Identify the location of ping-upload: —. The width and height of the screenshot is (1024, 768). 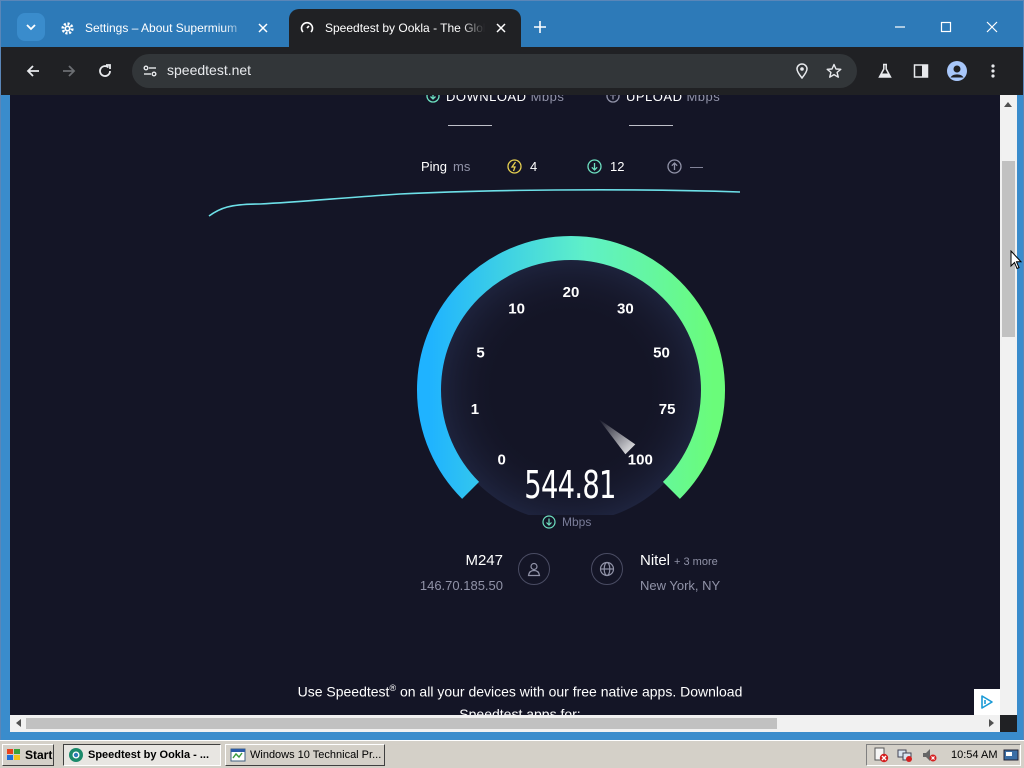
(685, 166).